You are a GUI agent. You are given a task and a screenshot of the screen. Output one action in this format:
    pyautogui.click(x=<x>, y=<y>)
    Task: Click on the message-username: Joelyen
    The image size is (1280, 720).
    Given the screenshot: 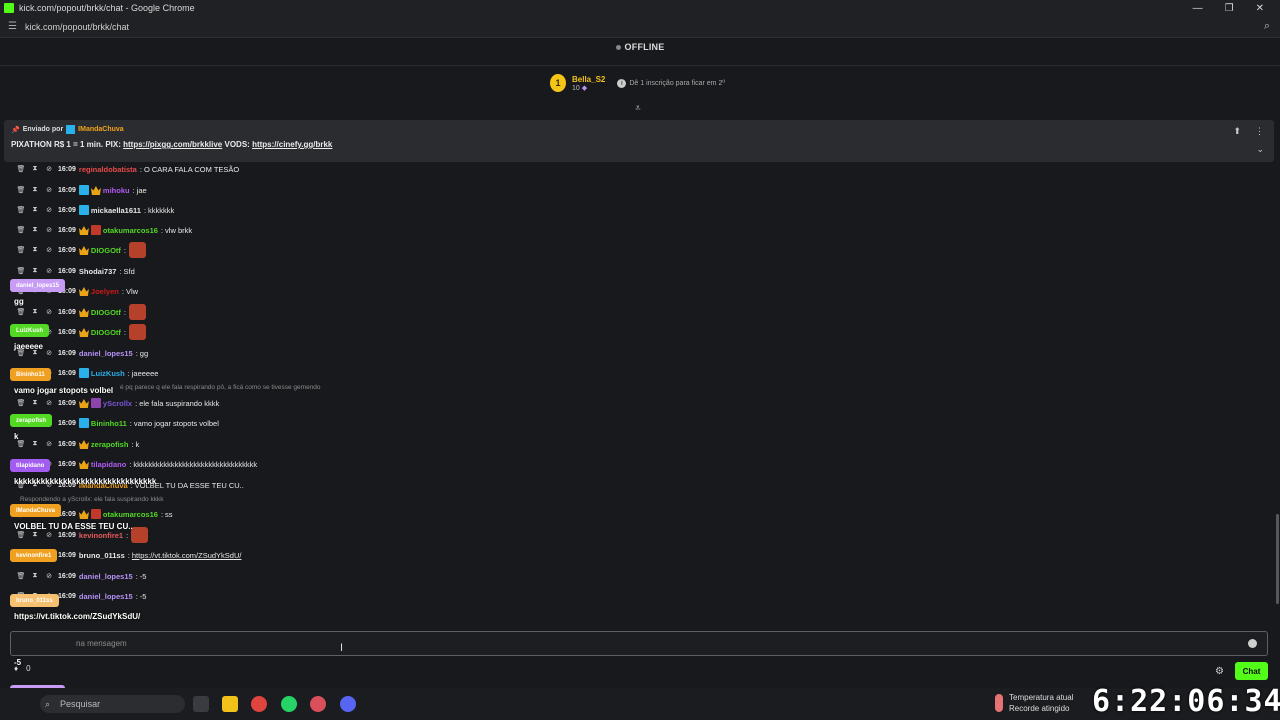 What is the action you would take?
    pyautogui.click(x=105, y=291)
    